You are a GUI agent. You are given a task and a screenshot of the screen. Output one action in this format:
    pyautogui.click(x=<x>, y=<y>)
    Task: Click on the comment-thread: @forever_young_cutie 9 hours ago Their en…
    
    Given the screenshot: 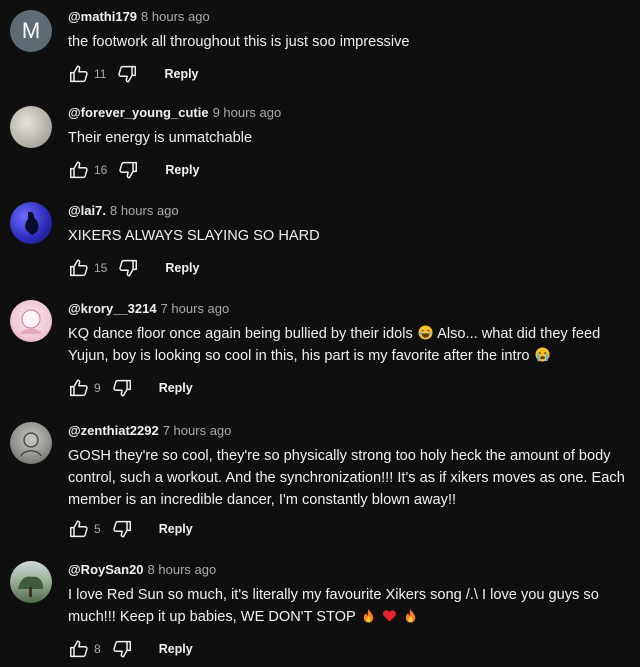 What is the action you would take?
    pyautogui.click(x=320, y=149)
    